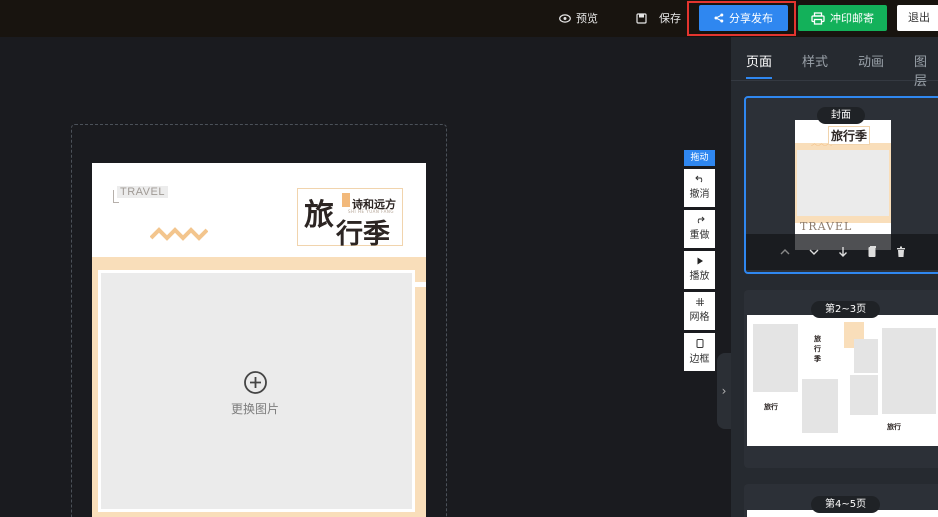 The width and height of the screenshot is (938, 517). What do you see at coordinates (699, 343) in the screenshot?
I see `border-icon` at bounding box center [699, 343].